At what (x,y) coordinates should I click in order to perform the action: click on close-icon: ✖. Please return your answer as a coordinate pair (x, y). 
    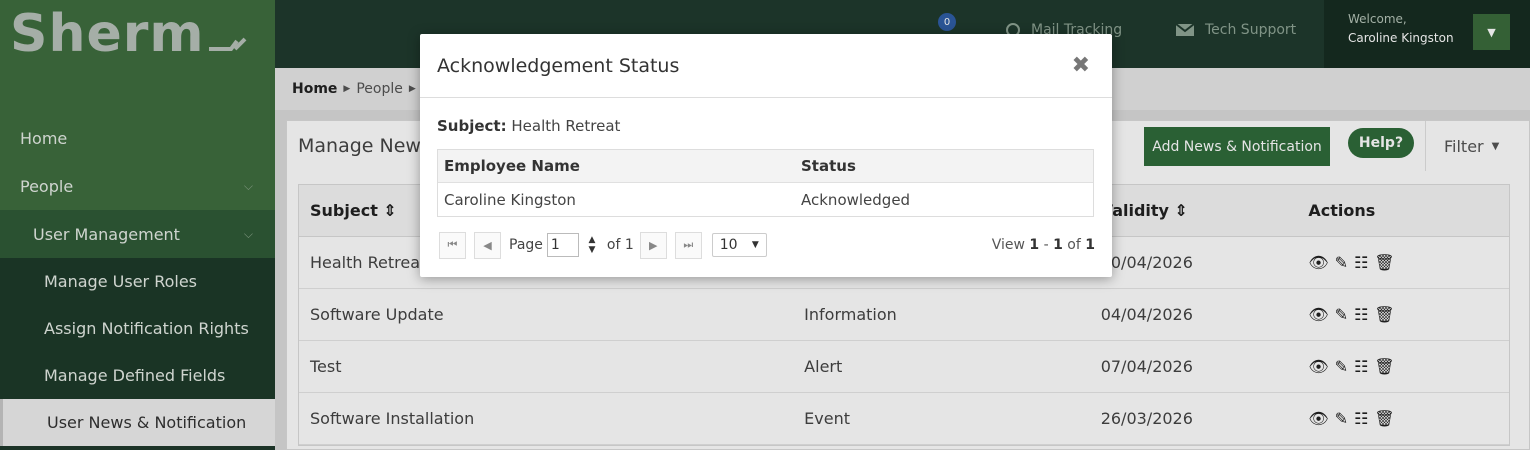
    Looking at the image, I should click on (1081, 65).